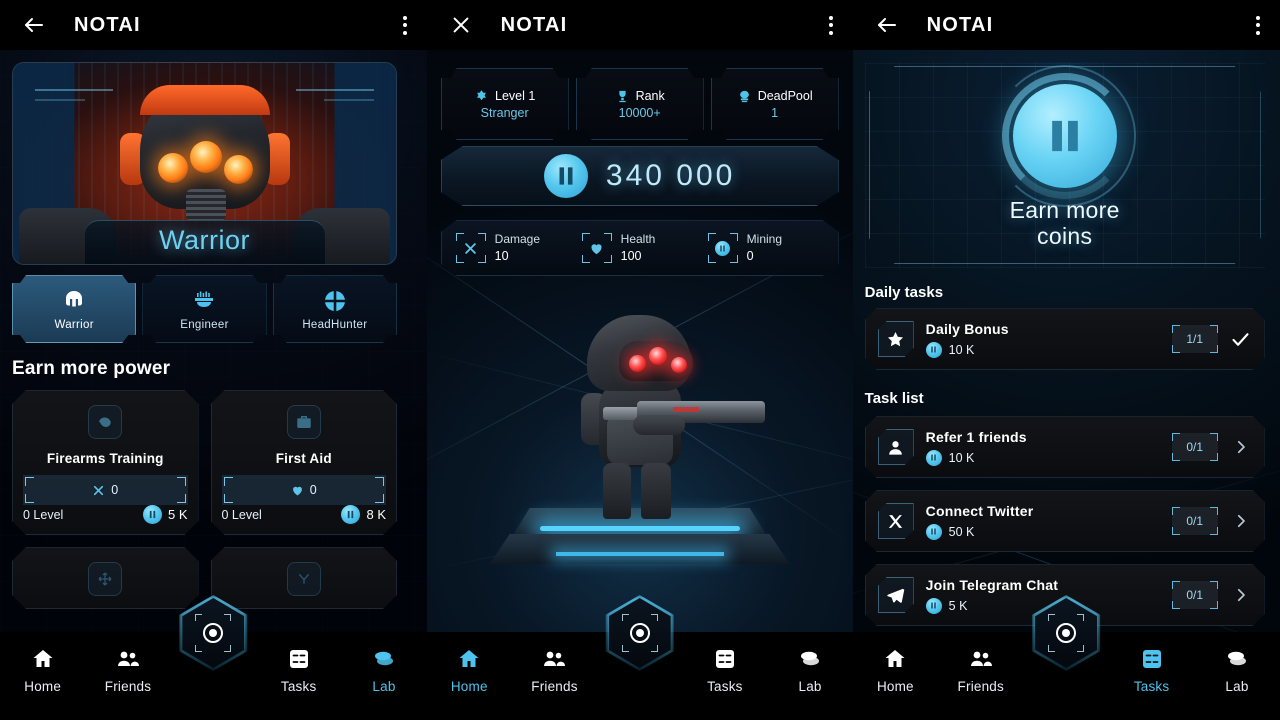  I want to click on chip-label: Rank, so click(650, 96).